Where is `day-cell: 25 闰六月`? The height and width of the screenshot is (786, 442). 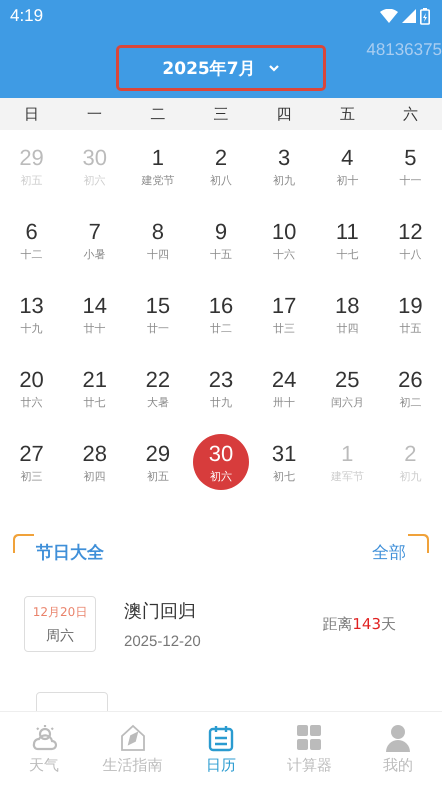 day-cell: 25 闰六月 is located at coordinates (347, 388).